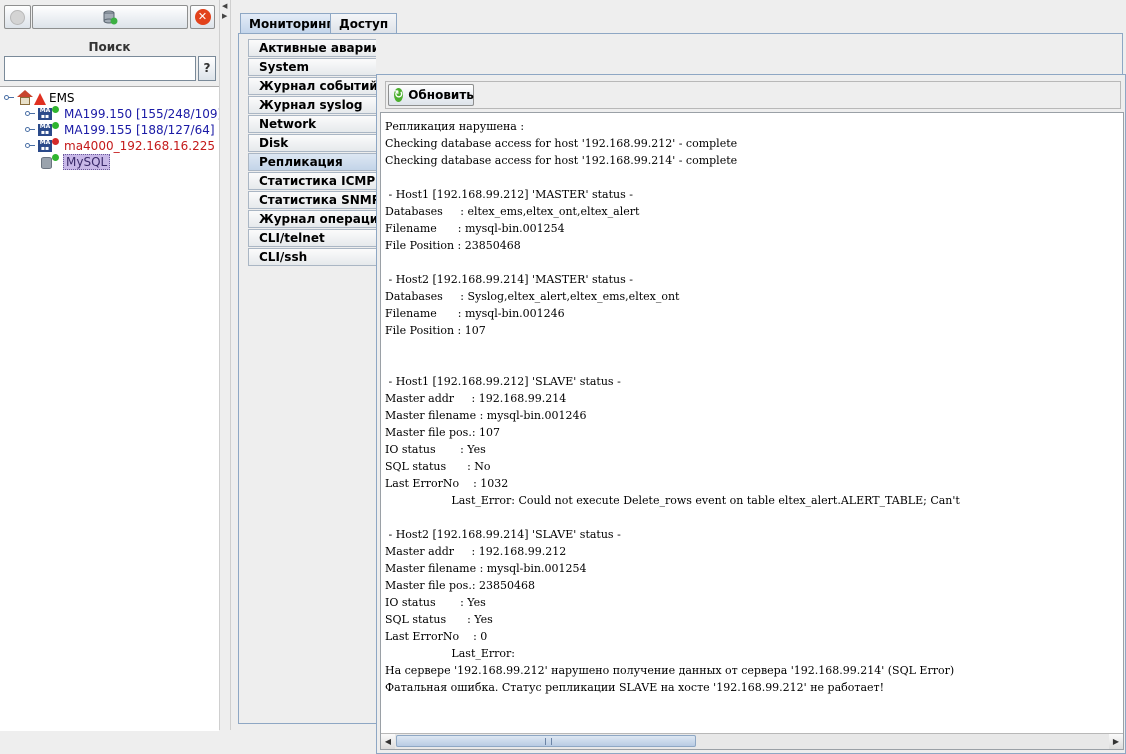  I want to click on scroll-left-icon: ◀, so click(388, 741).